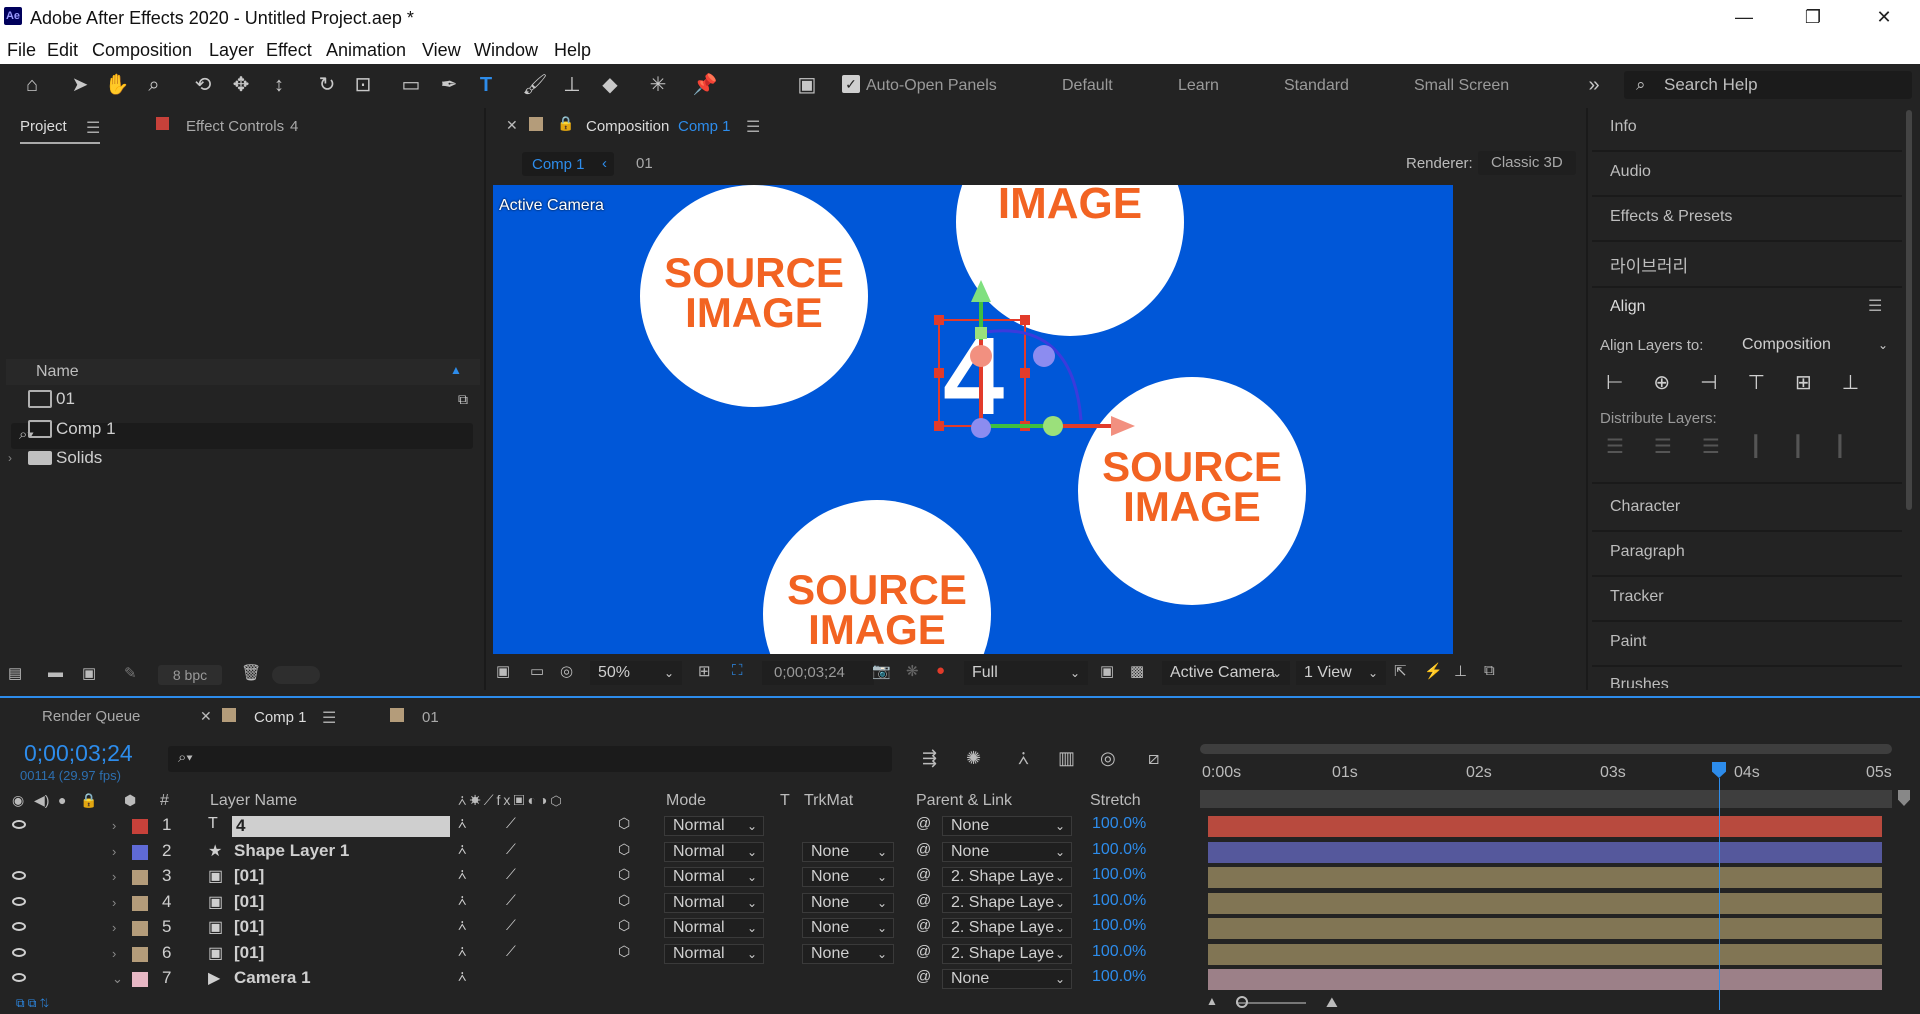 This screenshot has height=1014, width=1920. I want to click on breadcrumb-comp1: Comp 1, so click(558, 164).